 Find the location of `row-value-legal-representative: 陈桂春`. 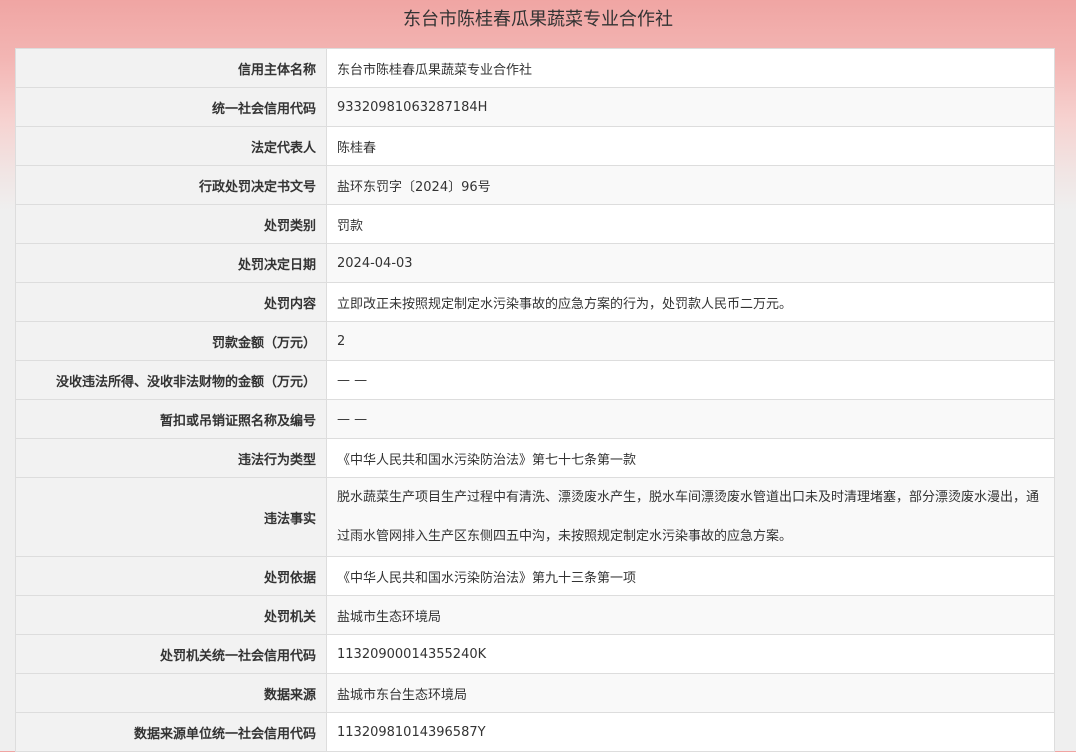

row-value-legal-representative: 陈桂春 is located at coordinates (690, 146).